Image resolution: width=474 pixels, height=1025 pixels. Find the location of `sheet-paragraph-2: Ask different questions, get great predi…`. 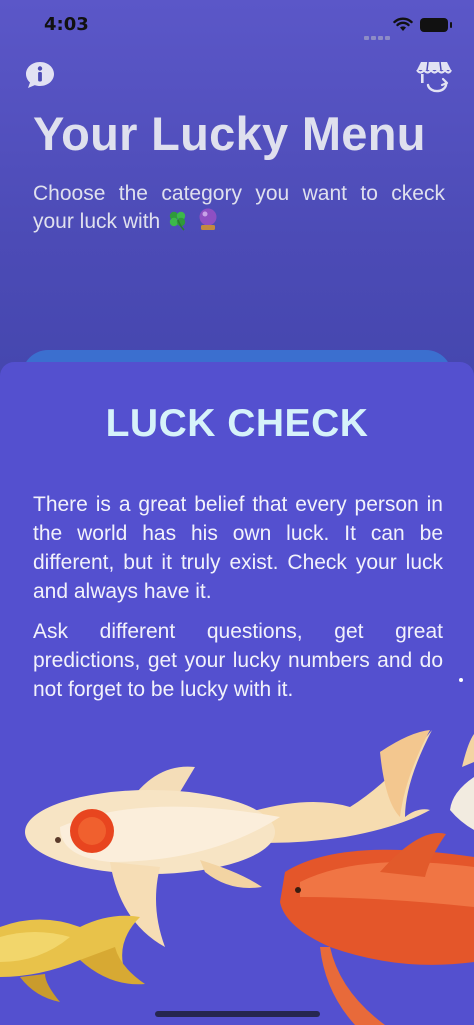

sheet-paragraph-2: Ask different questions, get great predi… is located at coordinates (238, 660).